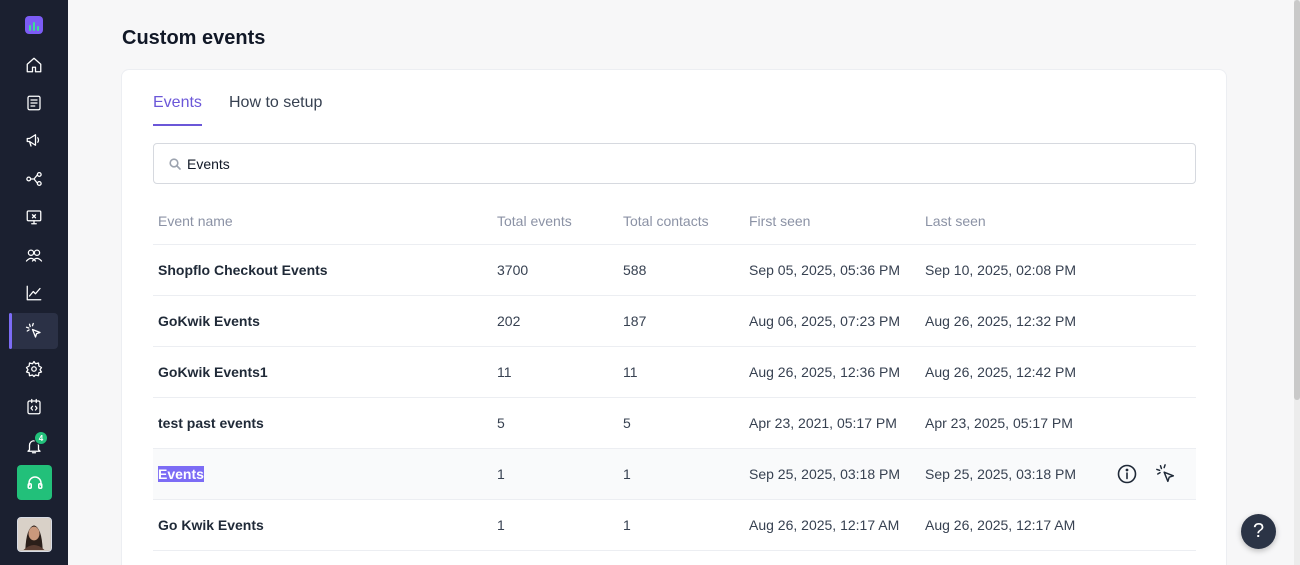 The height and width of the screenshot is (565, 1300). What do you see at coordinates (635, 270) in the screenshot?
I see `total-contacts: 588` at bounding box center [635, 270].